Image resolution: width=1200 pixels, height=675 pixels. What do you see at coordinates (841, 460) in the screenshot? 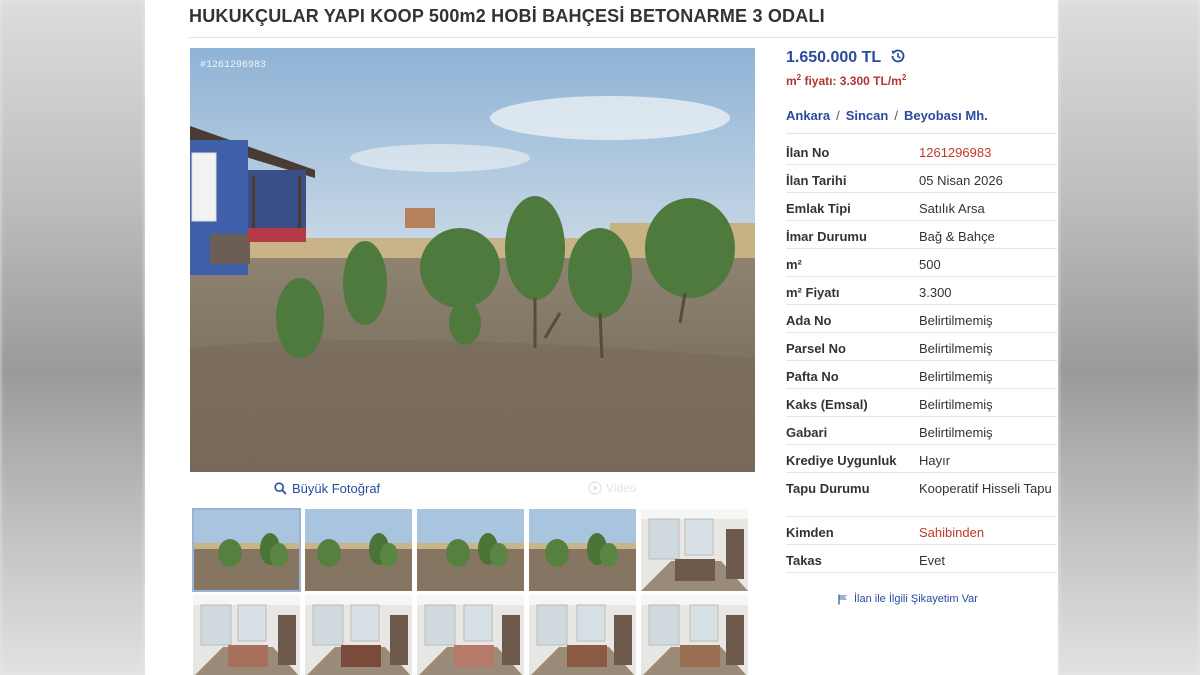
I see `detail-key: Krediye Uygunluk` at bounding box center [841, 460].